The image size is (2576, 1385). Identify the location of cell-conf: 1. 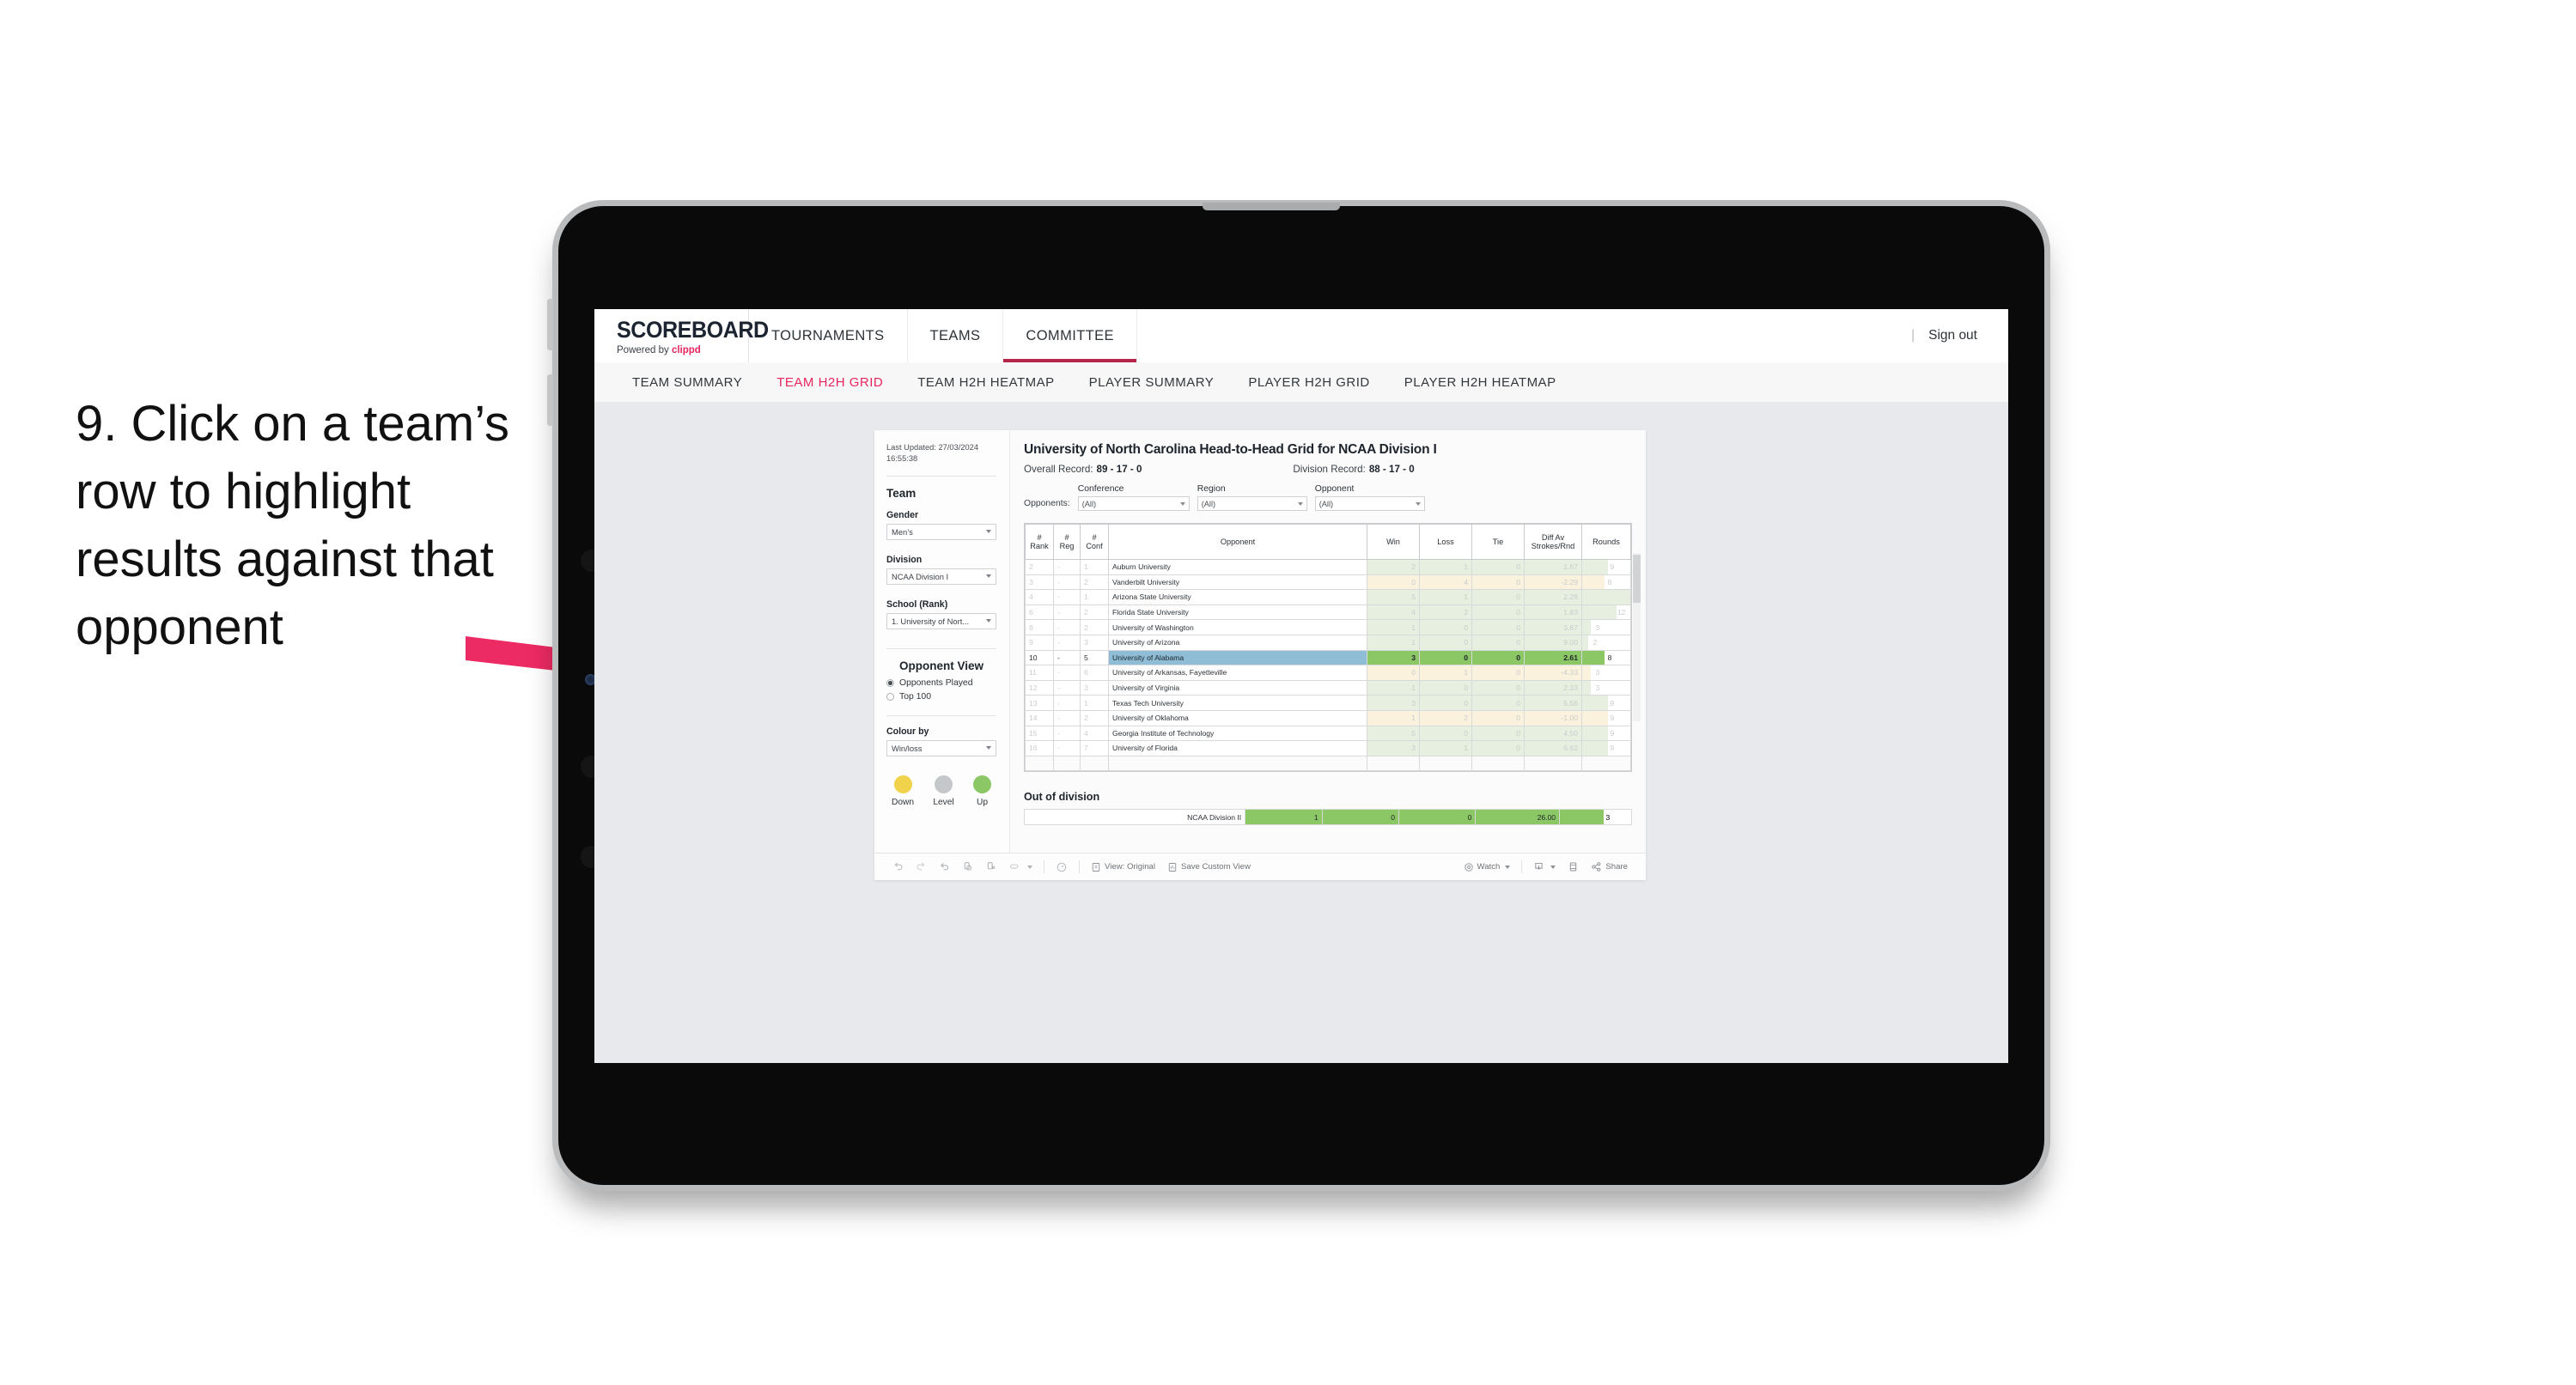
(1094, 703).